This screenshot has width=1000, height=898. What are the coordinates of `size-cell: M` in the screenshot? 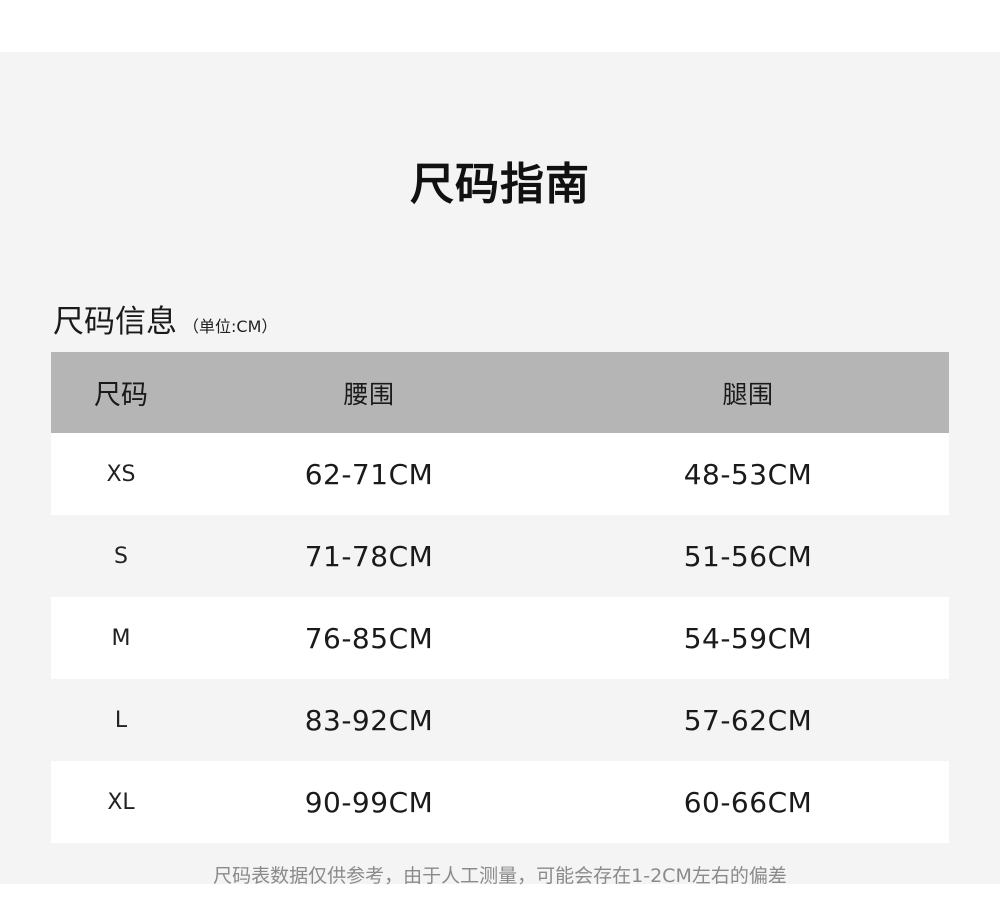 It's located at (121, 638).